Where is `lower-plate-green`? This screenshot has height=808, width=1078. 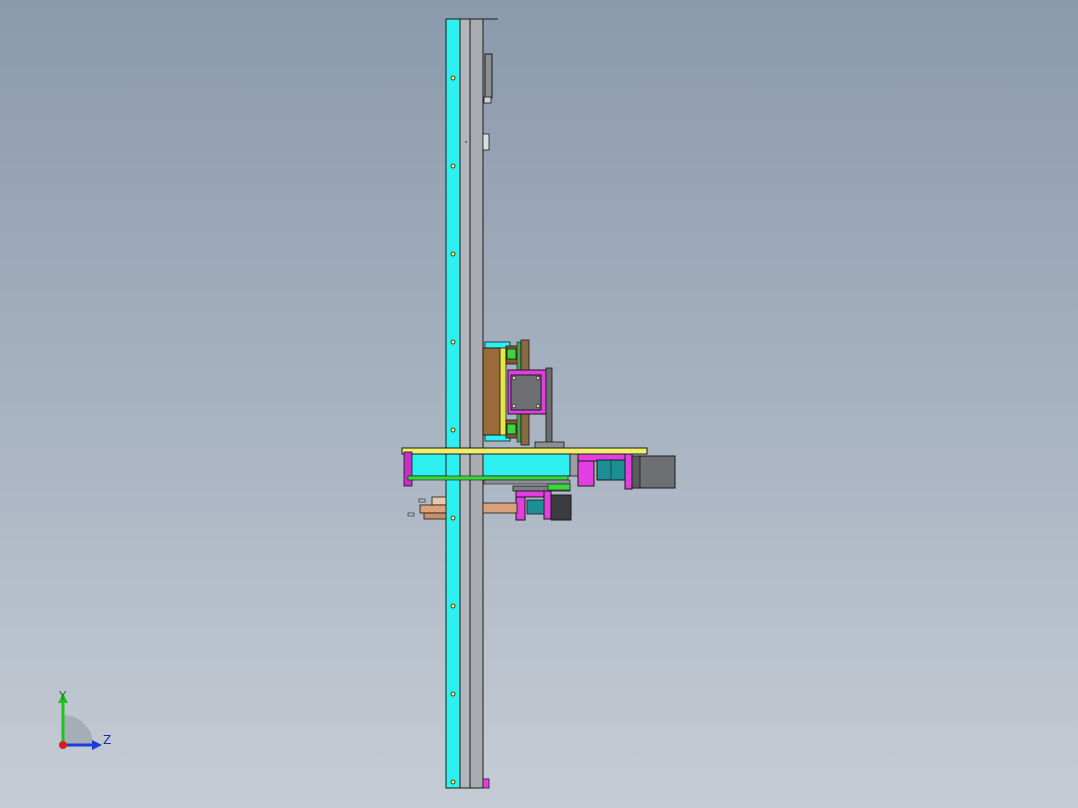 lower-plate-green is located at coordinates (559, 487).